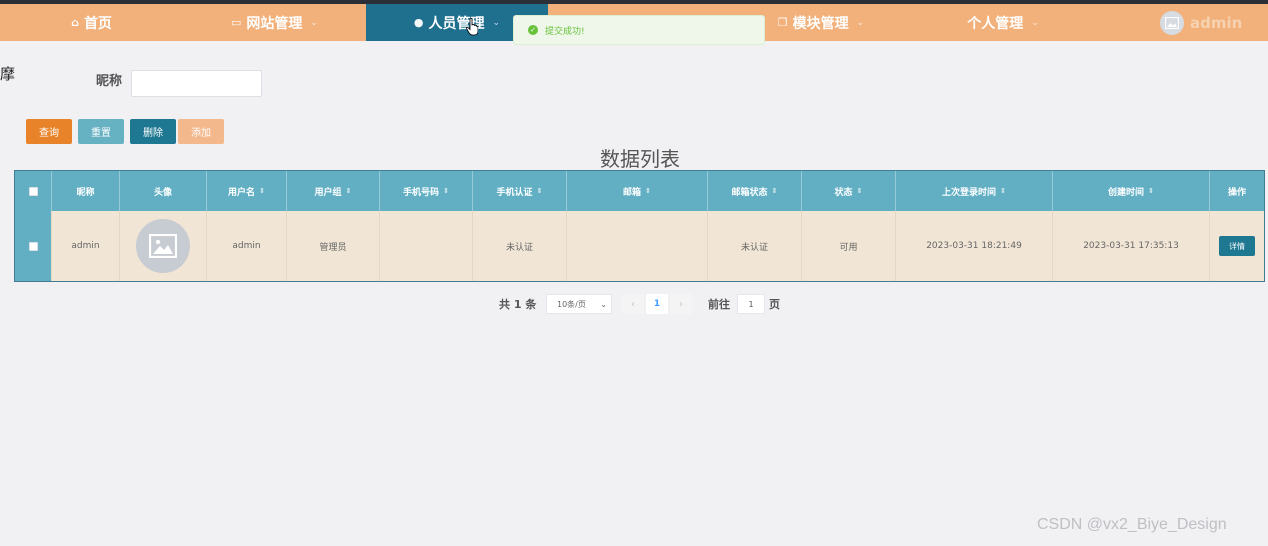 The height and width of the screenshot is (546, 1268). I want to click on column-header-sortable: 状态 ⇕, so click(849, 191).